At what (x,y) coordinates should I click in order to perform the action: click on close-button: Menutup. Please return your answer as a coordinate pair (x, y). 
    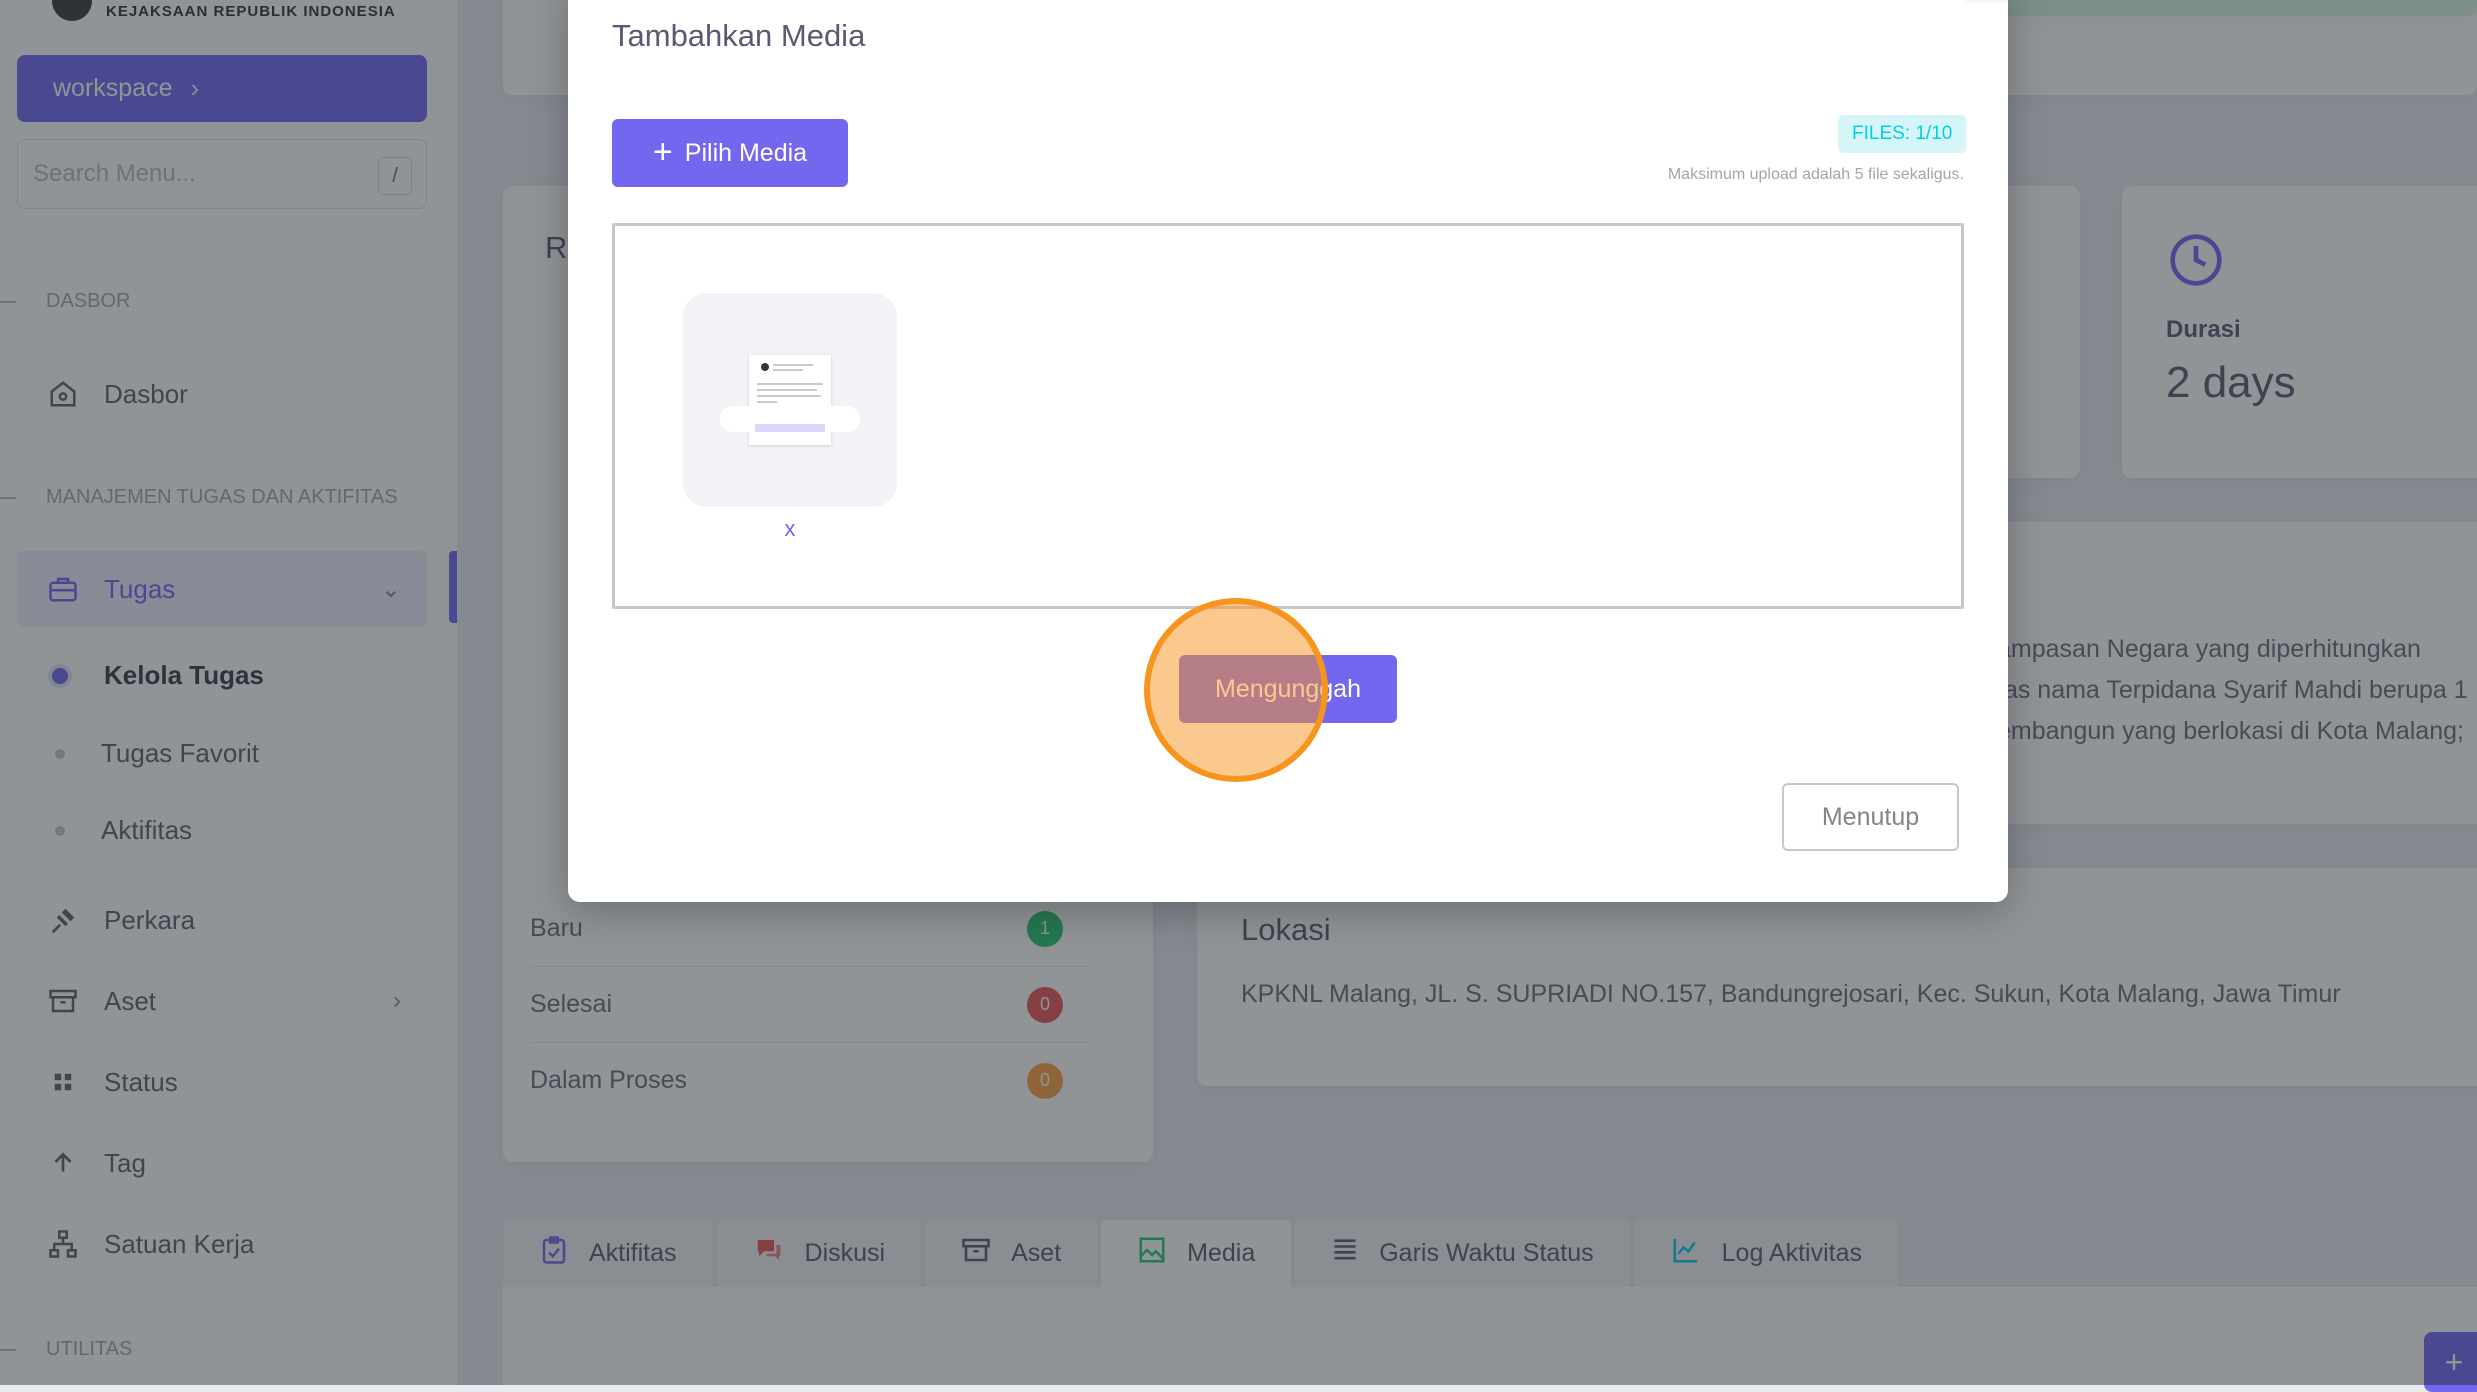
    Looking at the image, I should click on (1870, 817).